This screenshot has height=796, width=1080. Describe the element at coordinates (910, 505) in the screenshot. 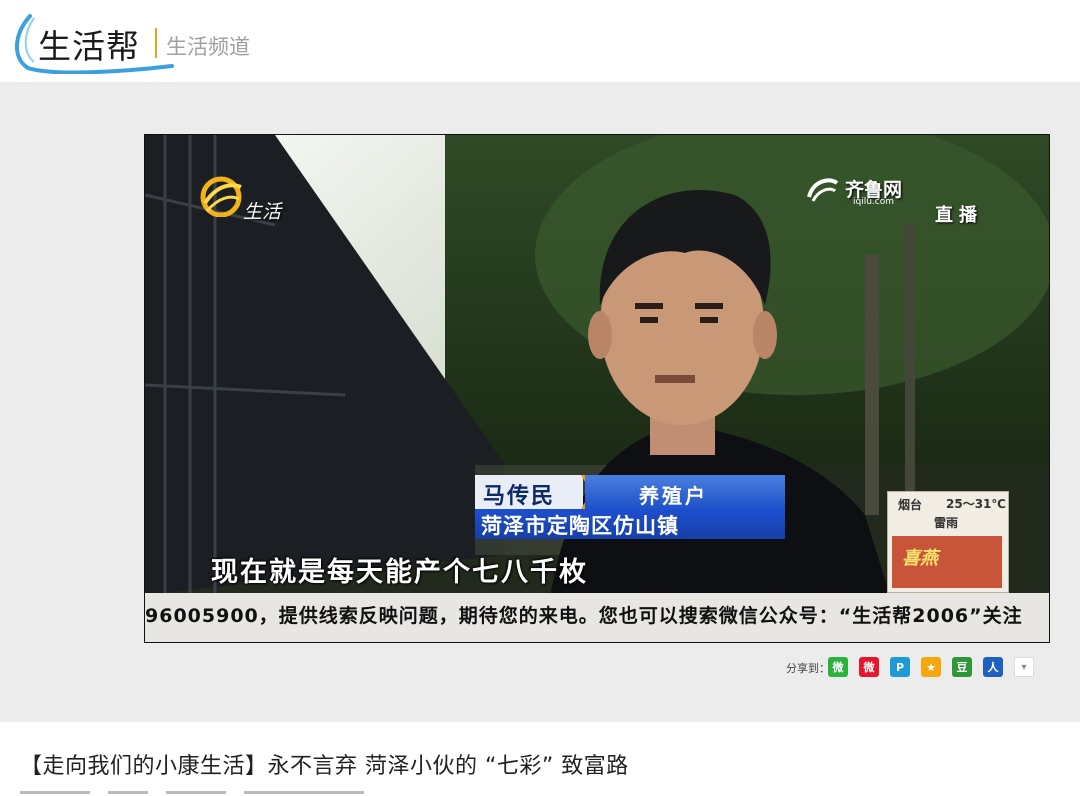

I see `weather-city: 烟台` at that location.